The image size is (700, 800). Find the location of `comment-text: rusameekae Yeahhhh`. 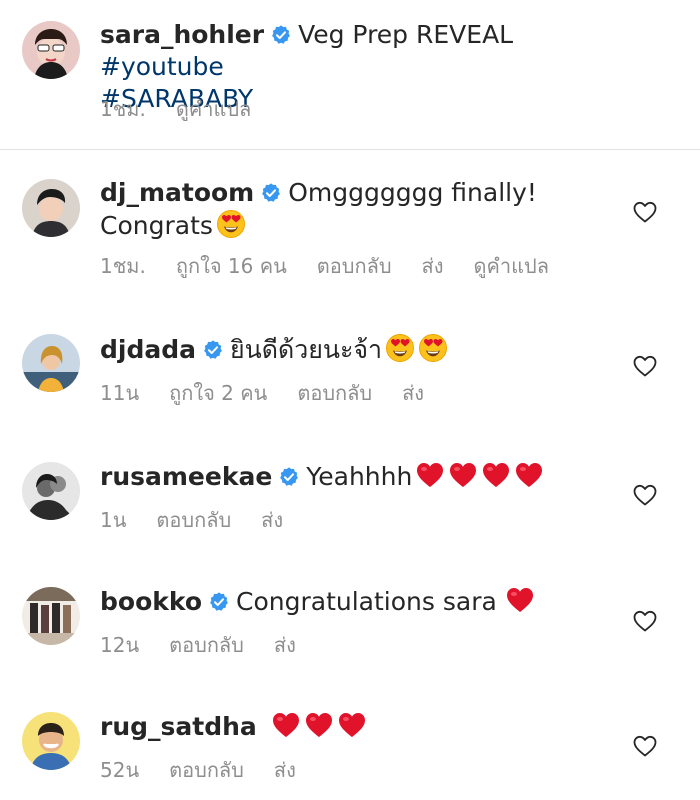

comment-text: rusameekae Yeahhhh is located at coordinates (360, 476).